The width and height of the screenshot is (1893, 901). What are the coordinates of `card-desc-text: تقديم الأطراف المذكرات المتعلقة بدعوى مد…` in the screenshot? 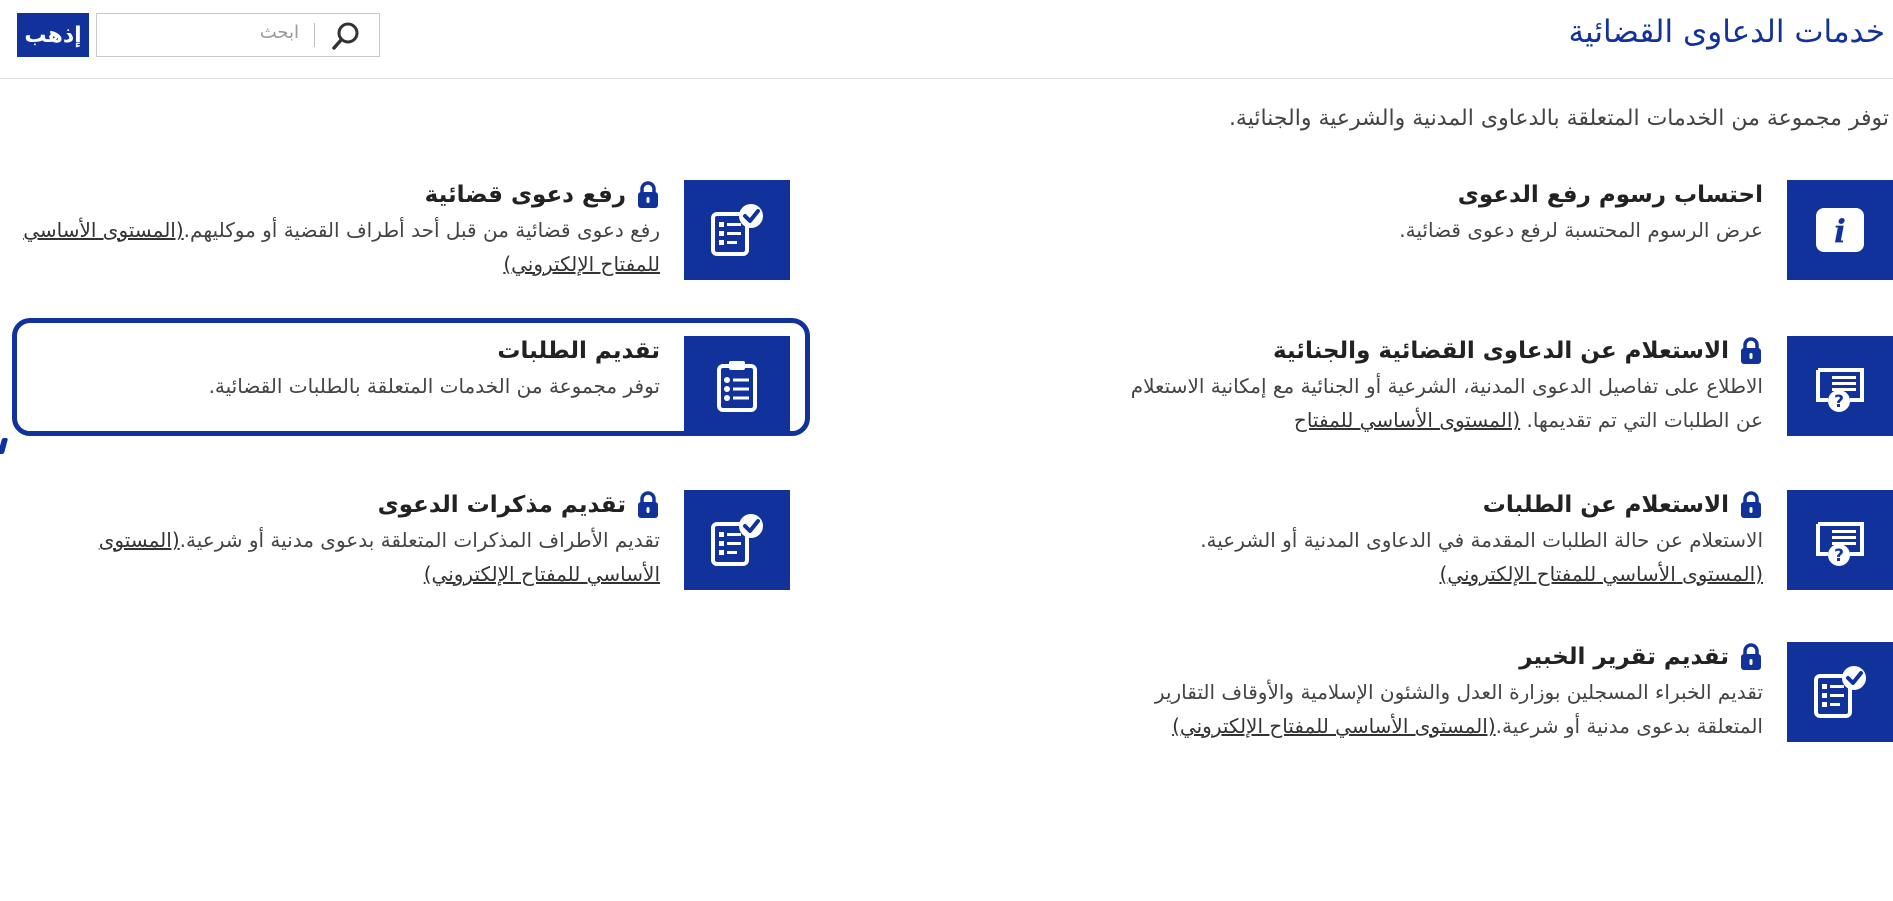 It's located at (419, 540).